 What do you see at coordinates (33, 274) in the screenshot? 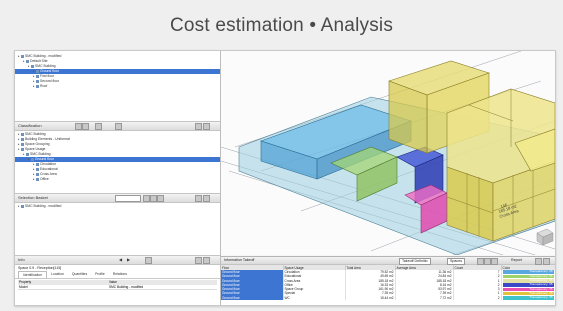
I see `info-tab: Identification` at bounding box center [33, 274].